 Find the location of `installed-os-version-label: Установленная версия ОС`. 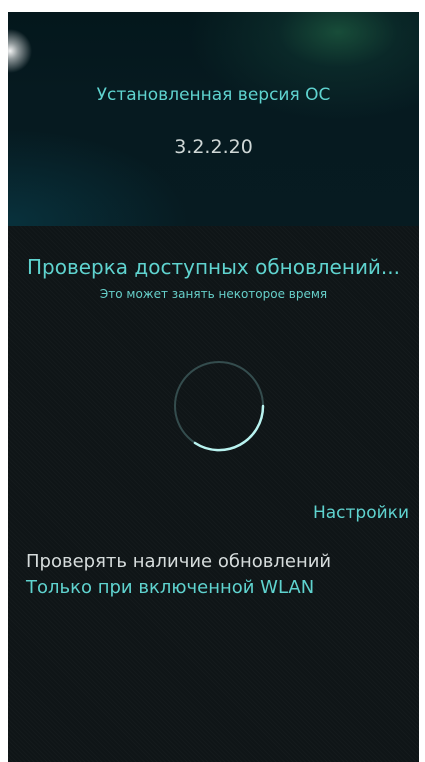

installed-os-version-label: Установленная версия ОС is located at coordinates (213, 95).